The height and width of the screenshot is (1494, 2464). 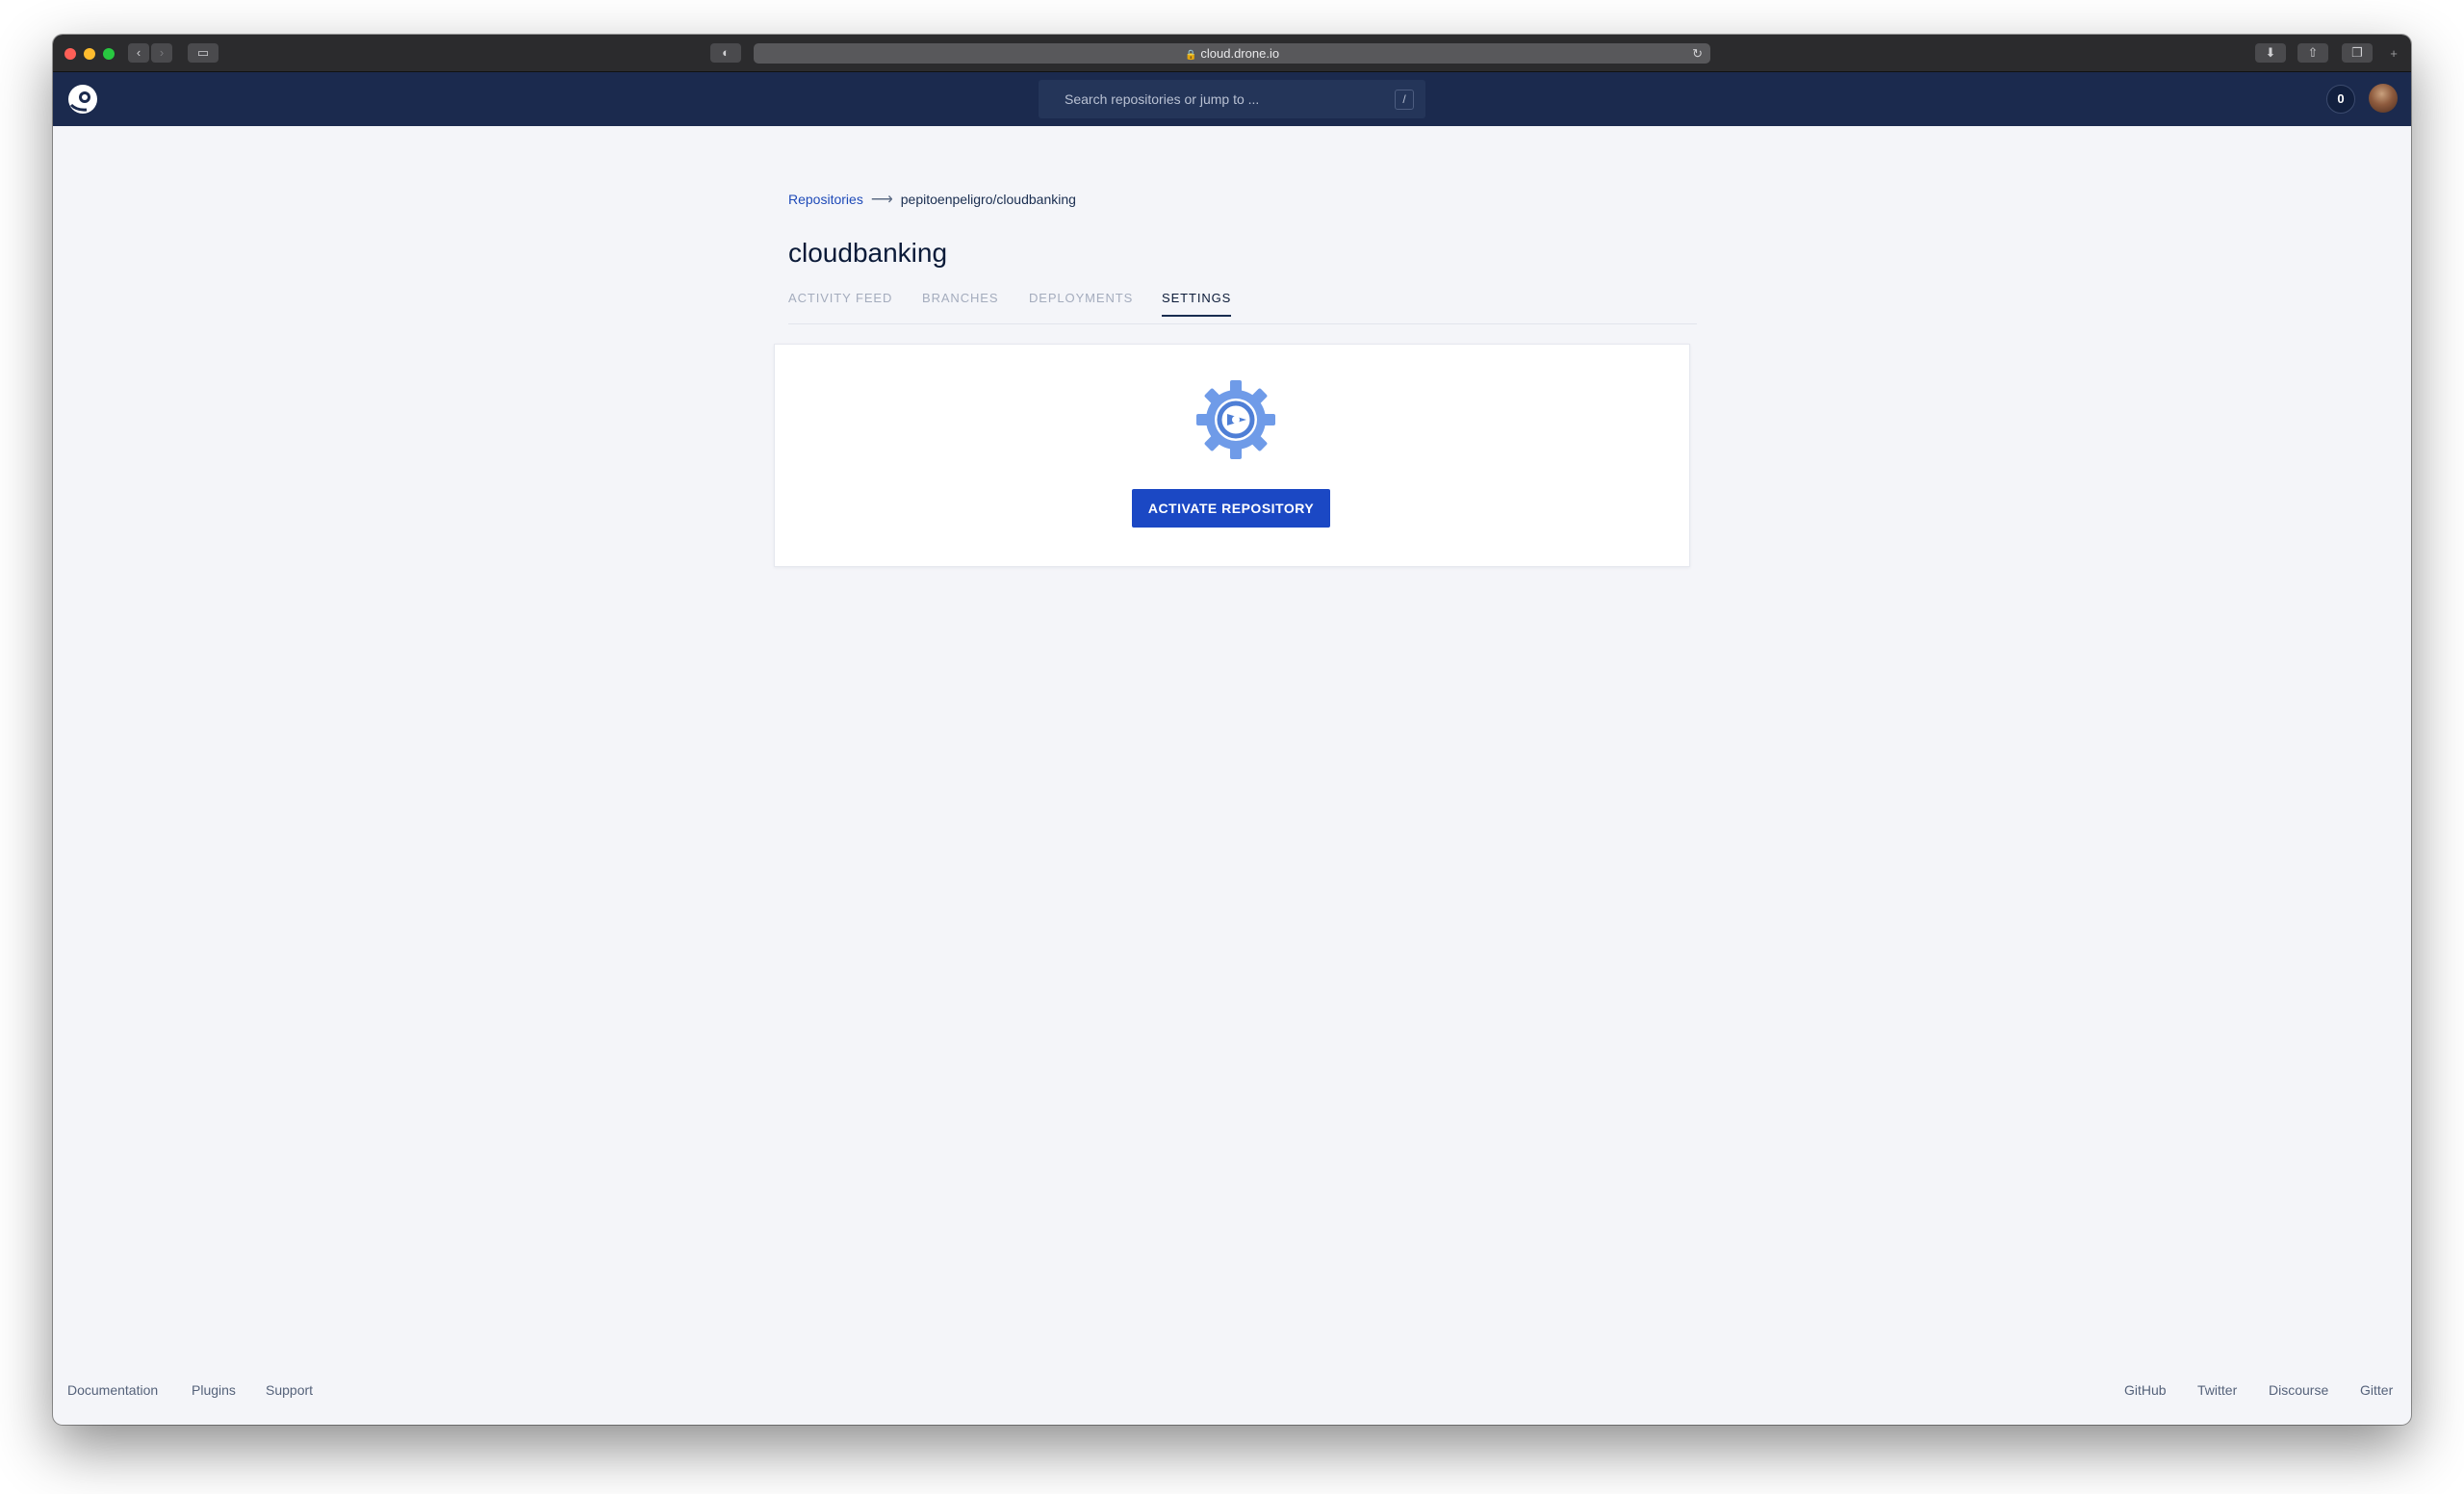 What do you see at coordinates (2383, 98) in the screenshot?
I see `avatar` at bounding box center [2383, 98].